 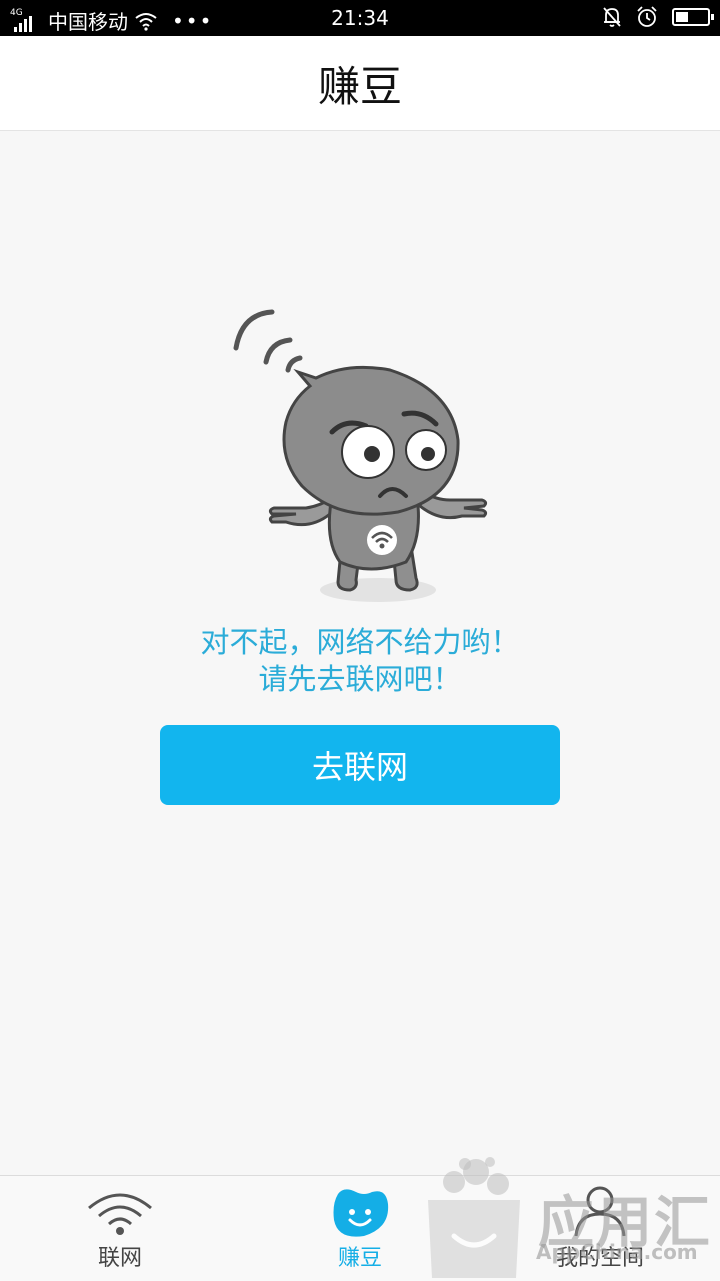 I want to click on bean-icon, so click(x=361, y=1213).